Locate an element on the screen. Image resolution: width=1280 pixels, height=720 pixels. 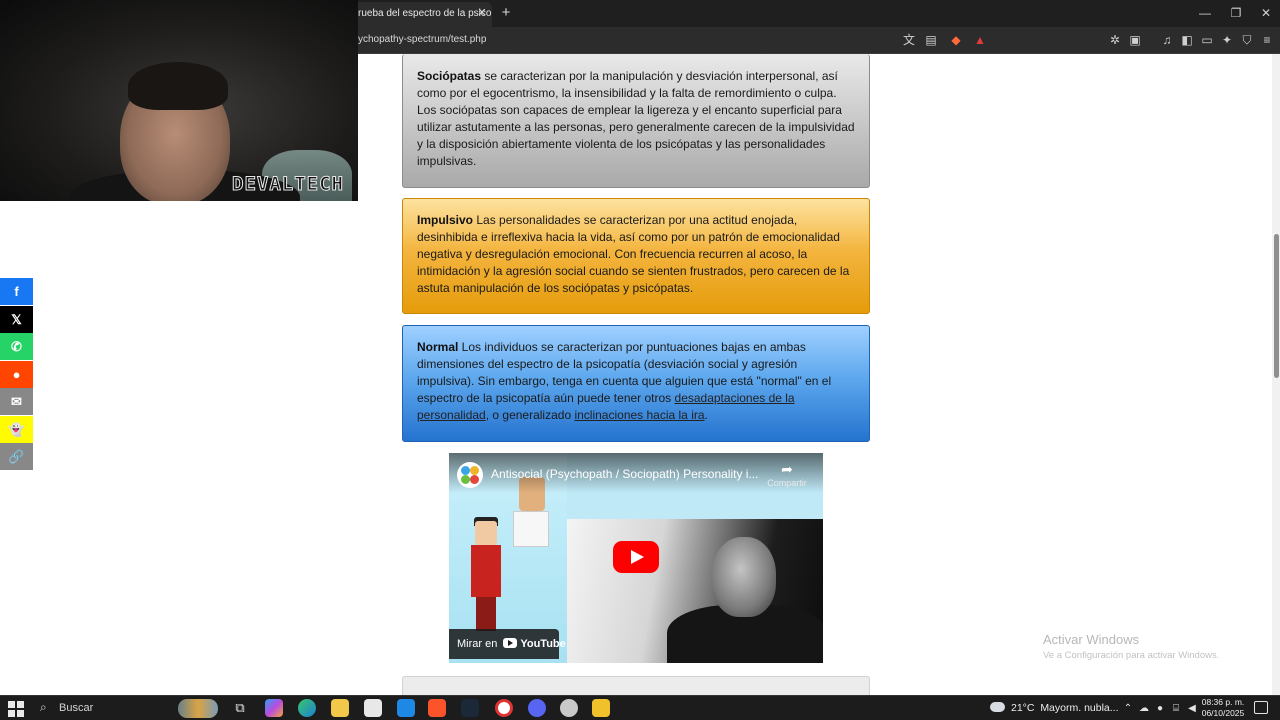
task-view-icon: ⧉ is located at coordinates (240, 708).